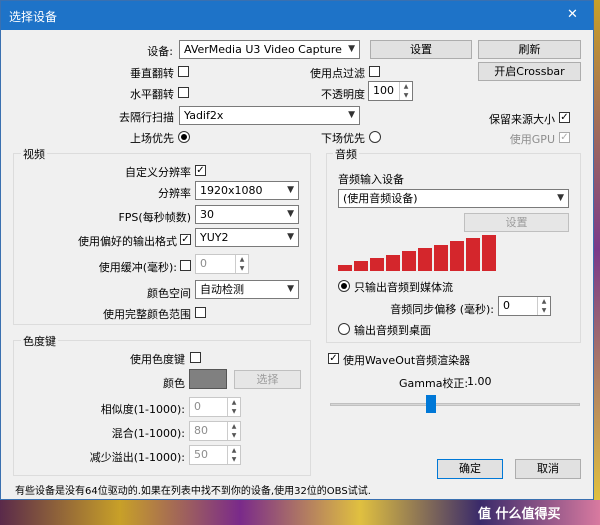  What do you see at coordinates (247, 237) in the screenshot?
I see `pref-format-select: YUY2 ▼` at bounding box center [247, 237].